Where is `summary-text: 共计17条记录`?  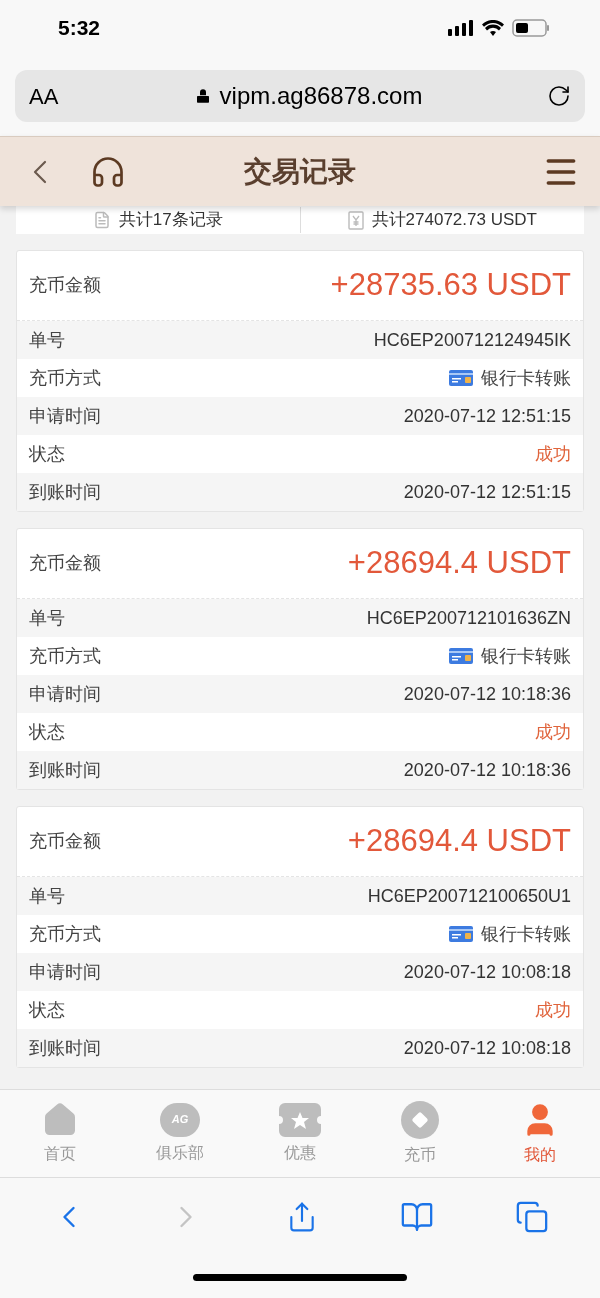
summary-text: 共计17条记录 is located at coordinates (170, 220).